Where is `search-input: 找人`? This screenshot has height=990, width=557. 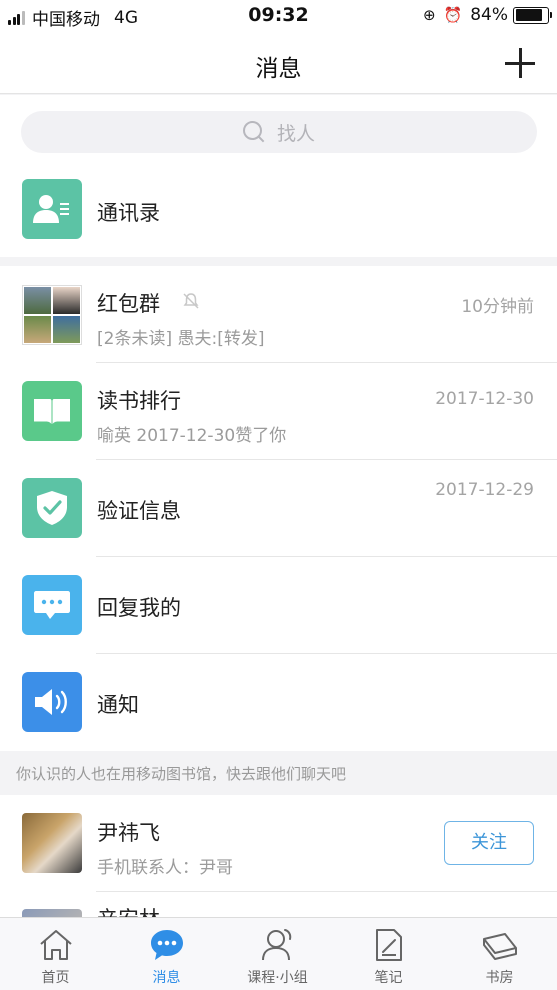 search-input: 找人 is located at coordinates (279, 132).